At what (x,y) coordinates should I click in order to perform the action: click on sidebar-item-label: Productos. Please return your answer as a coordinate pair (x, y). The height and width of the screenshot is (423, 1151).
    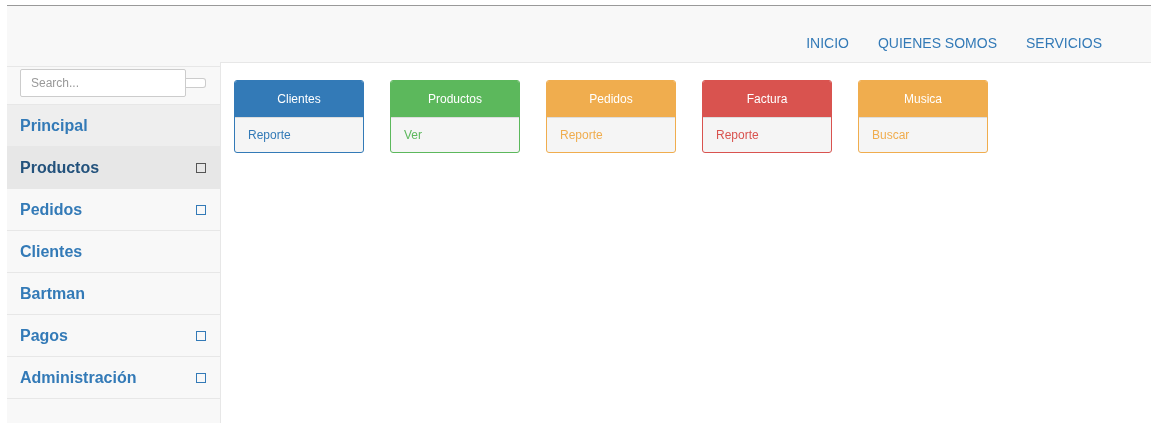
    Looking at the image, I should click on (60, 167).